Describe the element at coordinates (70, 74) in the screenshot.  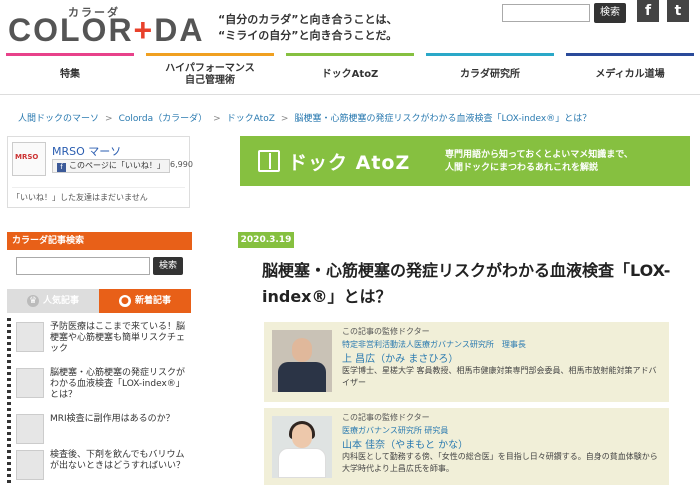
I see `nav-item-special: 特集` at that location.